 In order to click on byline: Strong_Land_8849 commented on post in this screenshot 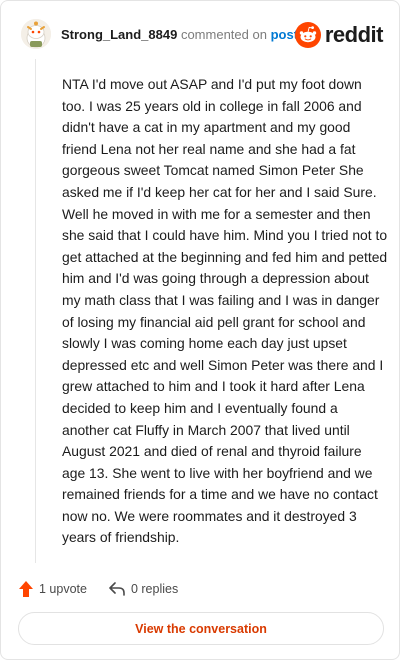, I will do `click(179, 34)`.